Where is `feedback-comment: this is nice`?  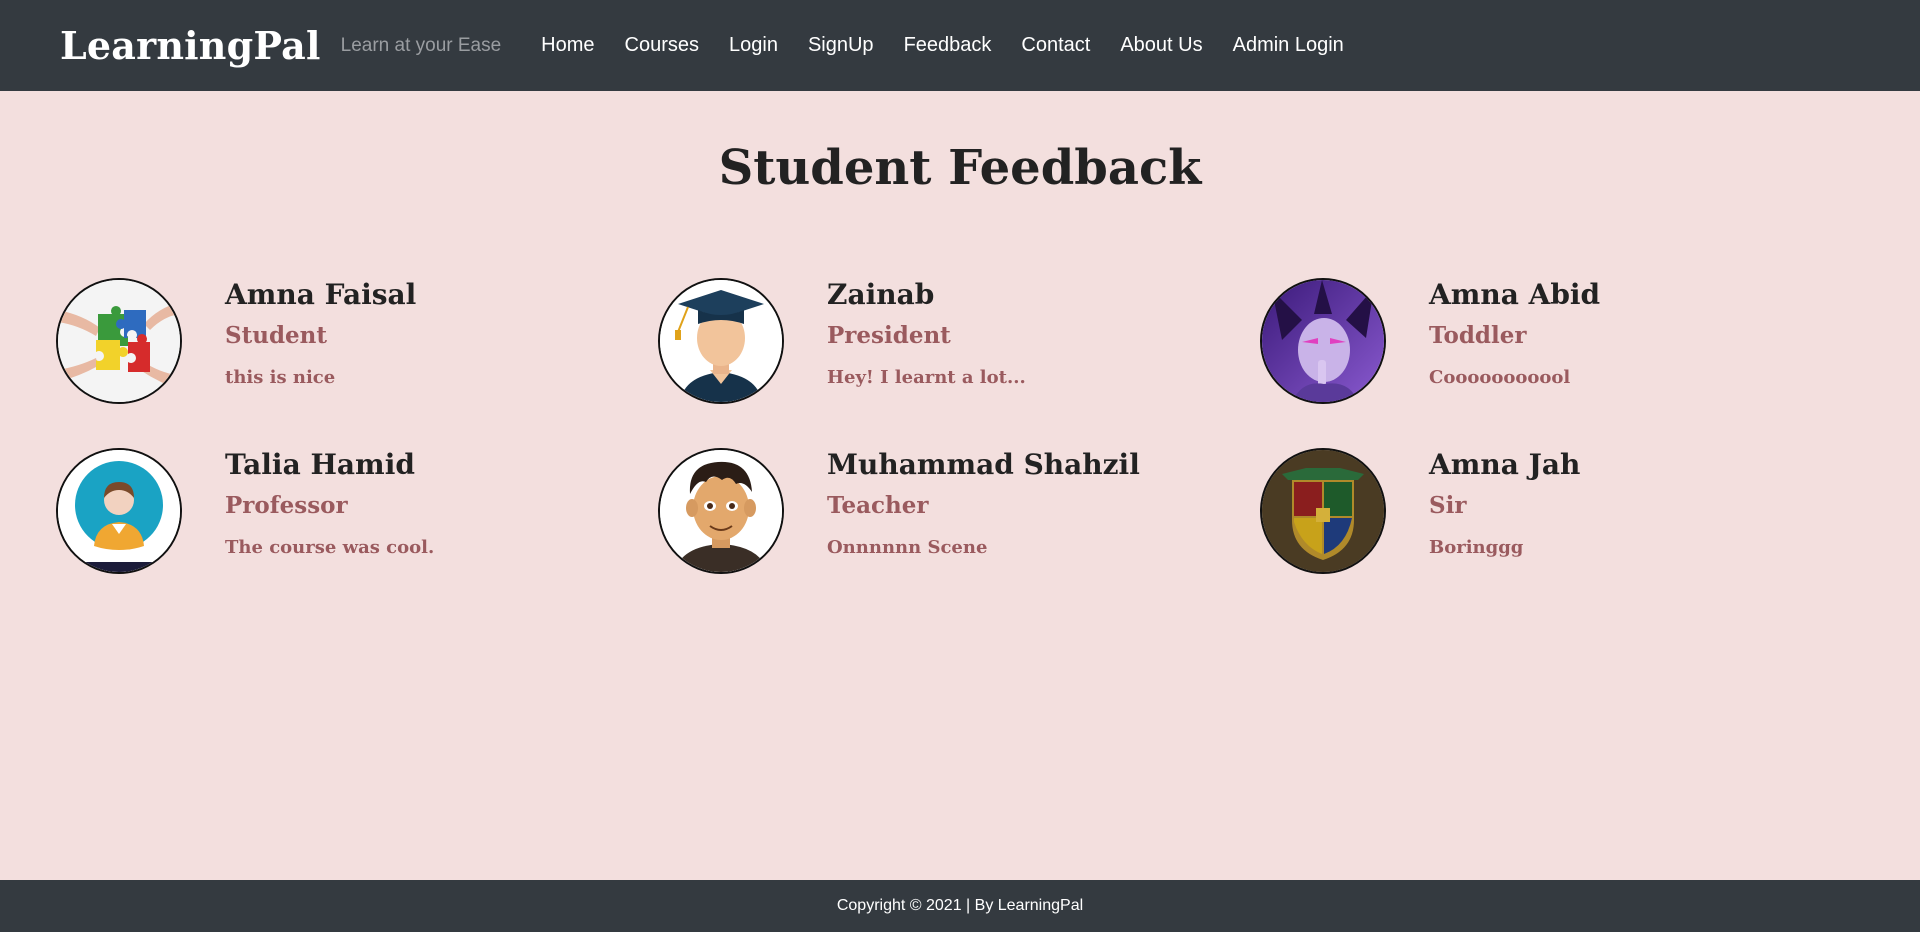
feedback-comment: this is nice is located at coordinates (280, 377).